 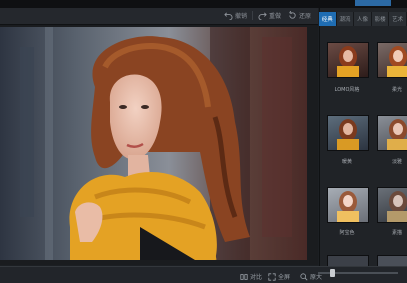 What do you see at coordinates (159, 16) in the screenshot?
I see `edit-toolbar: 撤销 重做 还原` at bounding box center [159, 16].